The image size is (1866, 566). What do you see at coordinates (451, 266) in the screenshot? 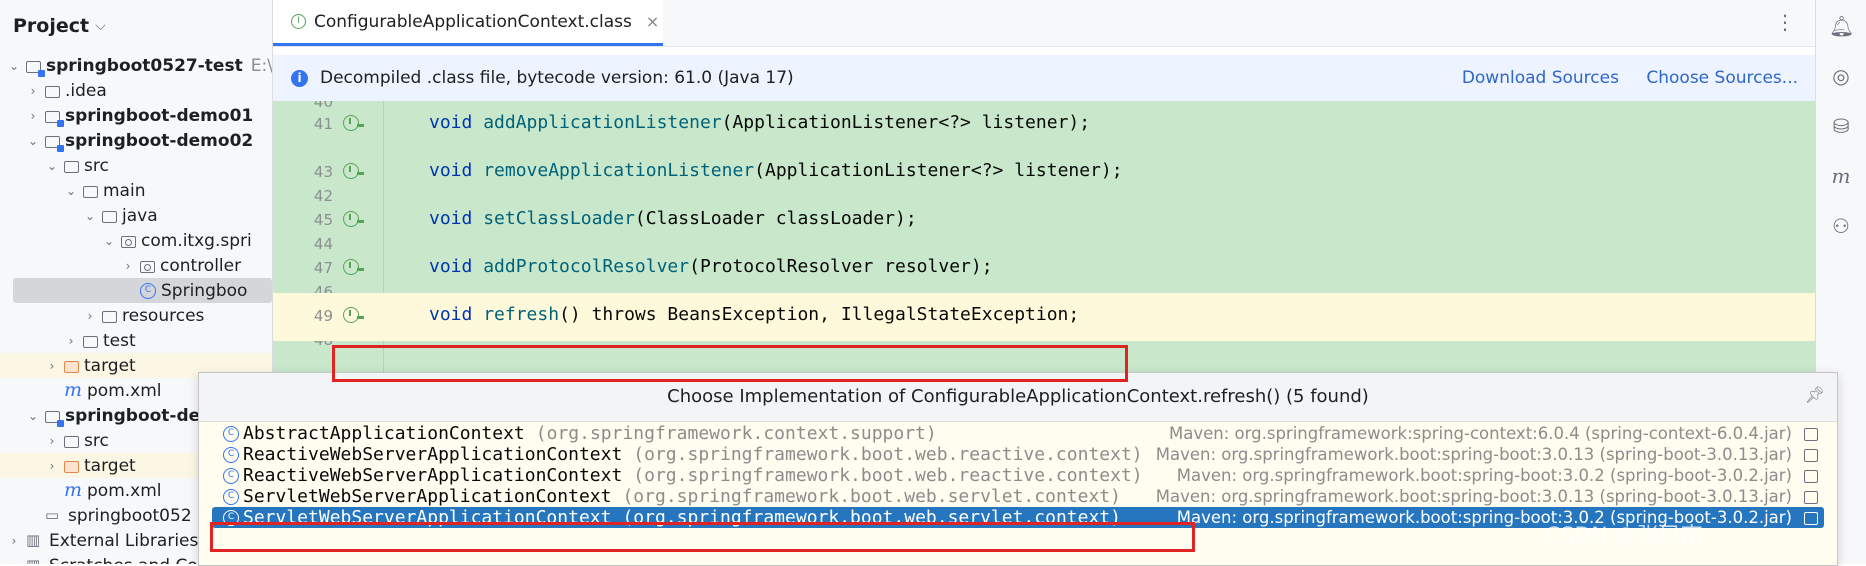
I see `keyword: void` at bounding box center [451, 266].